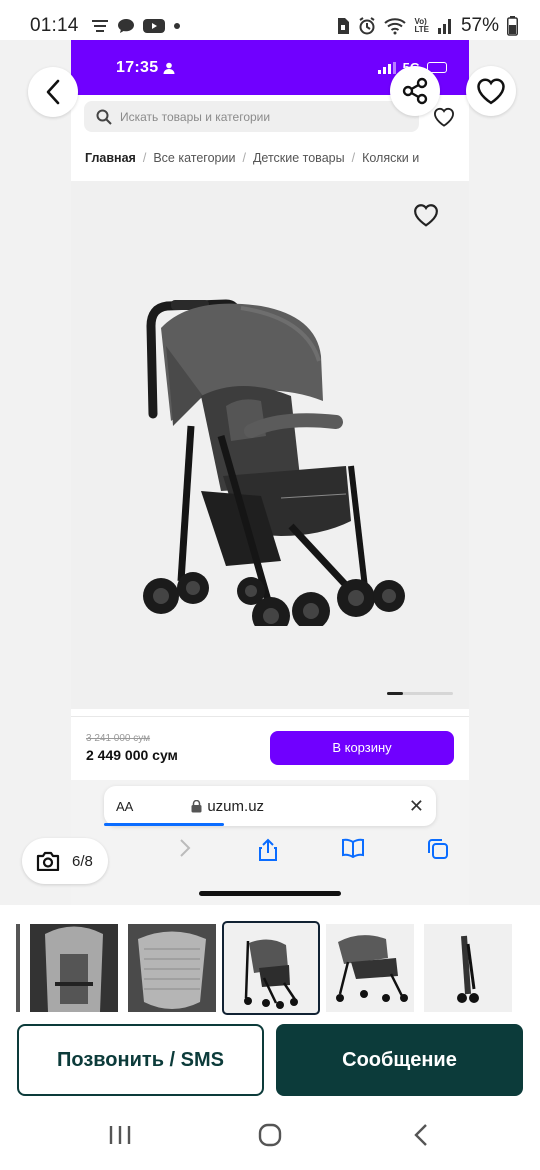 This screenshot has height=1170, width=540. Describe the element at coordinates (270, 893) in the screenshot. I see `inner-home-indicator` at that location.